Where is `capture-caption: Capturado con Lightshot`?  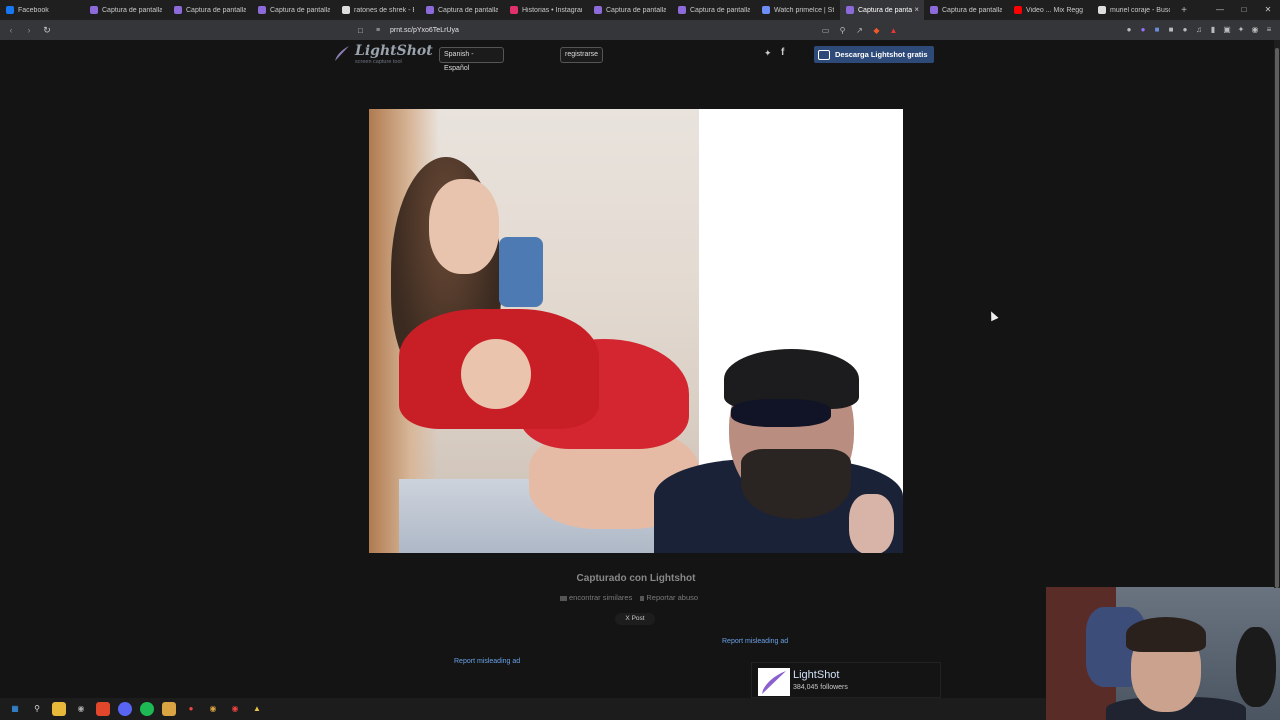 capture-caption: Capturado con Lightshot is located at coordinates (636, 578).